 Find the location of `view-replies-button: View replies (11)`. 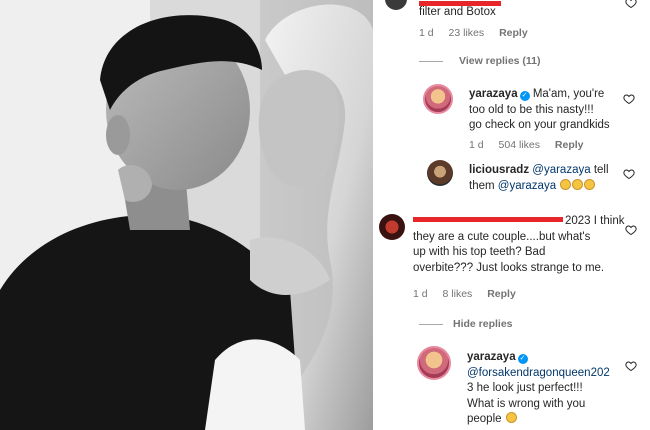

view-replies-button: View replies (11) is located at coordinates (500, 61).